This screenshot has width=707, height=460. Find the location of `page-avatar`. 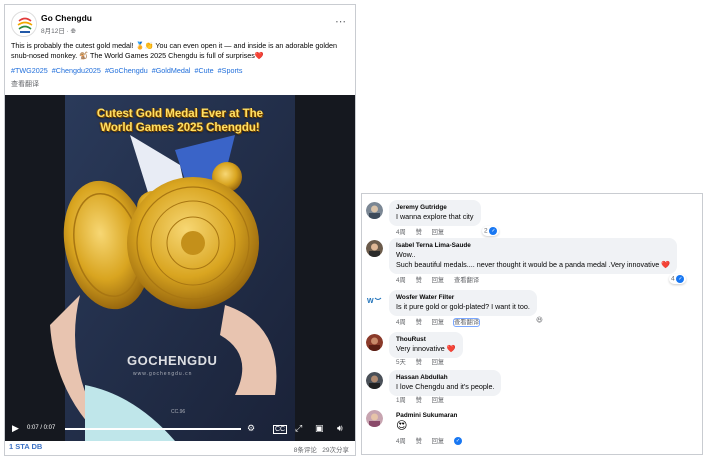

page-avatar is located at coordinates (24, 24).